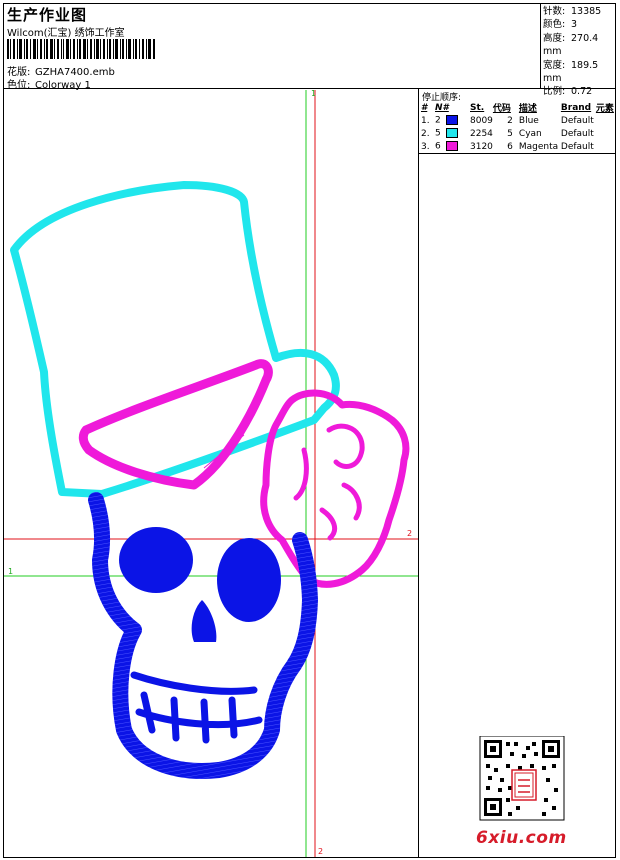 The width and height of the screenshot is (620, 860). What do you see at coordinates (586, 11) in the screenshot?
I see `stitch-count-value: 13385` at bounding box center [586, 11].